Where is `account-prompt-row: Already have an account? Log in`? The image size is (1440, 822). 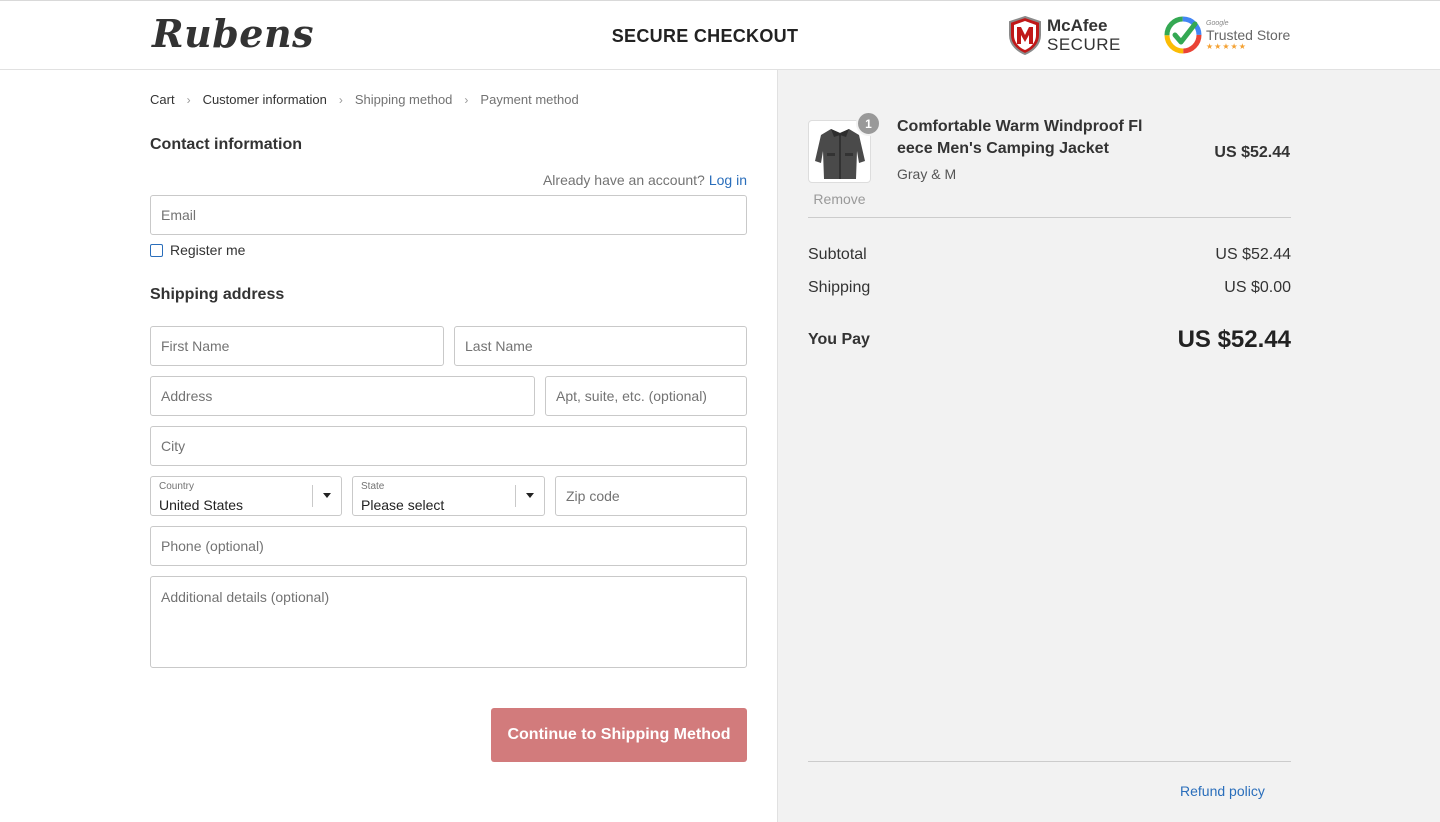
account-prompt-row: Already have an account? Log in is located at coordinates (448, 180).